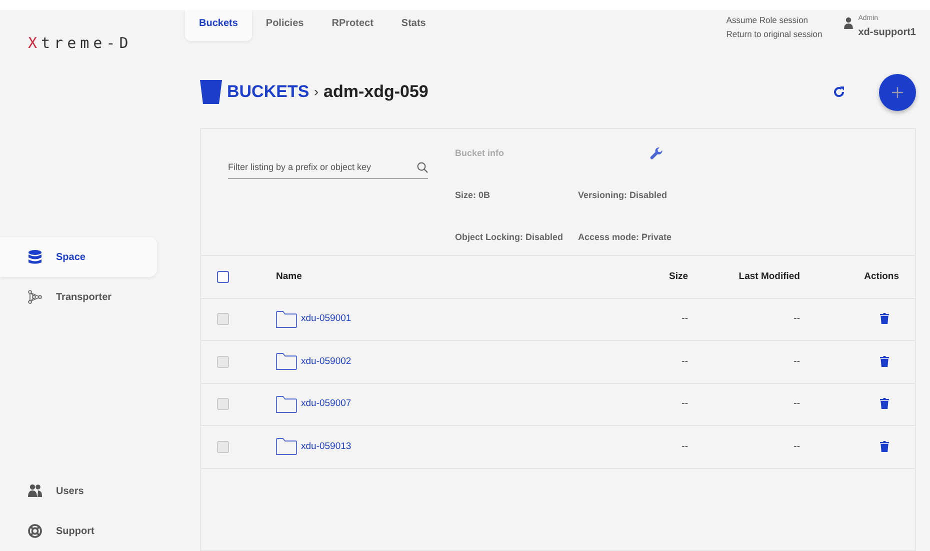 The height and width of the screenshot is (551, 930). Describe the element at coordinates (413, 25) in the screenshot. I see `tab: Stats` at that location.